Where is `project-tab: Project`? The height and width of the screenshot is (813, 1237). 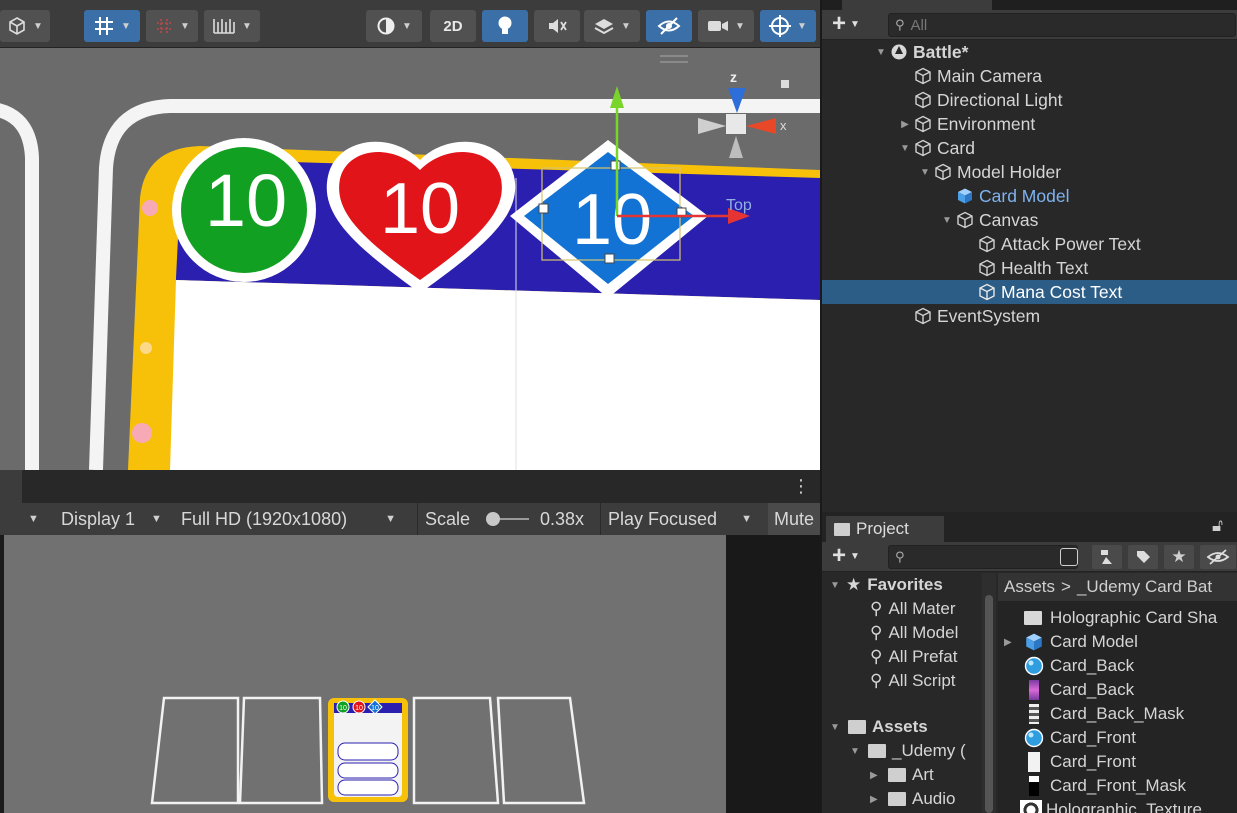 project-tab: Project is located at coordinates (885, 529).